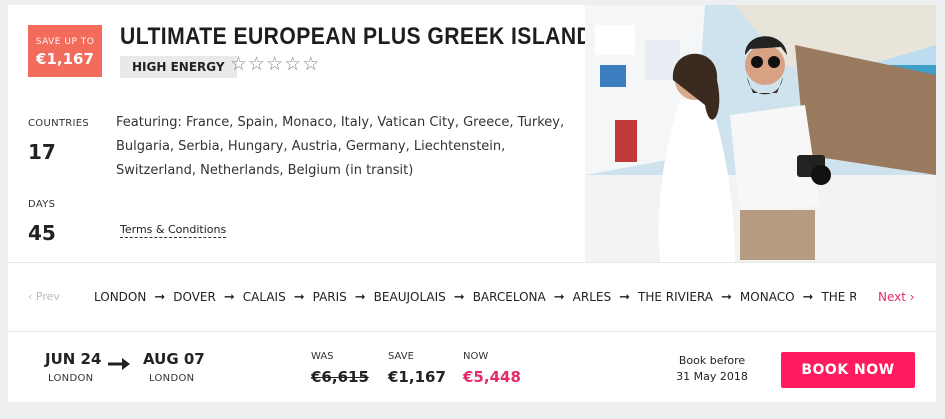 This screenshot has height=419, width=945. What do you see at coordinates (712, 376) in the screenshot?
I see `book-before-date: 31 May 2018` at bounding box center [712, 376].